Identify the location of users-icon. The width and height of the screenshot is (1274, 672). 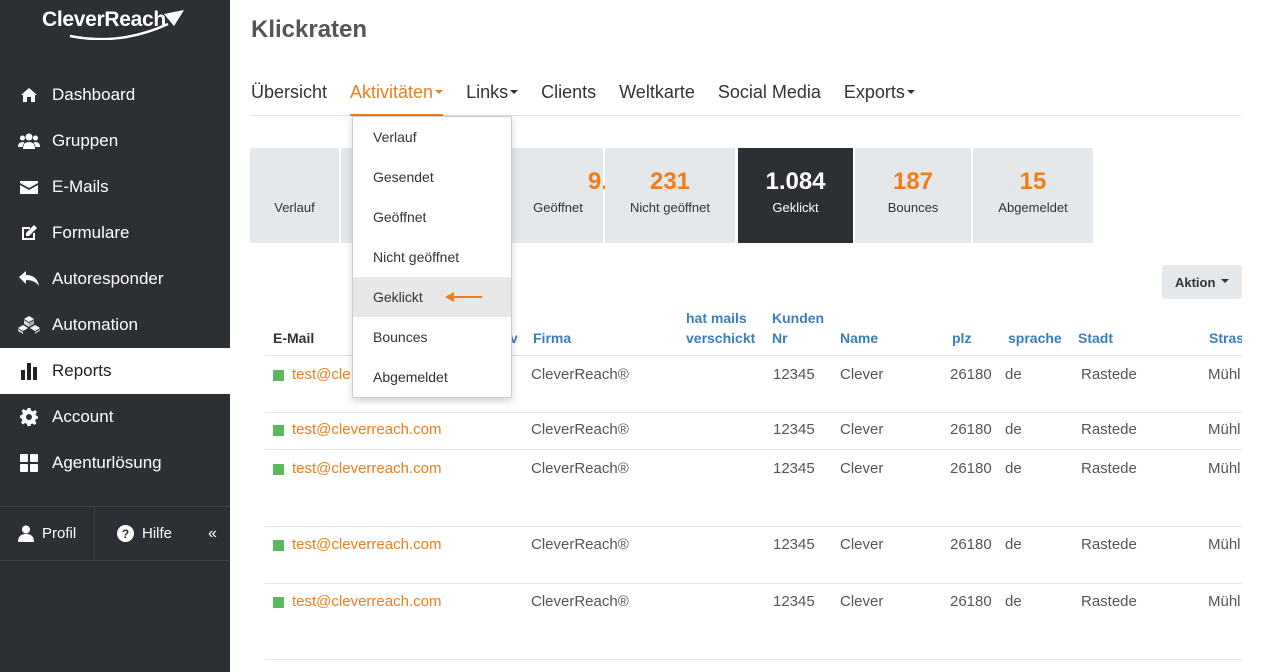
(29, 141).